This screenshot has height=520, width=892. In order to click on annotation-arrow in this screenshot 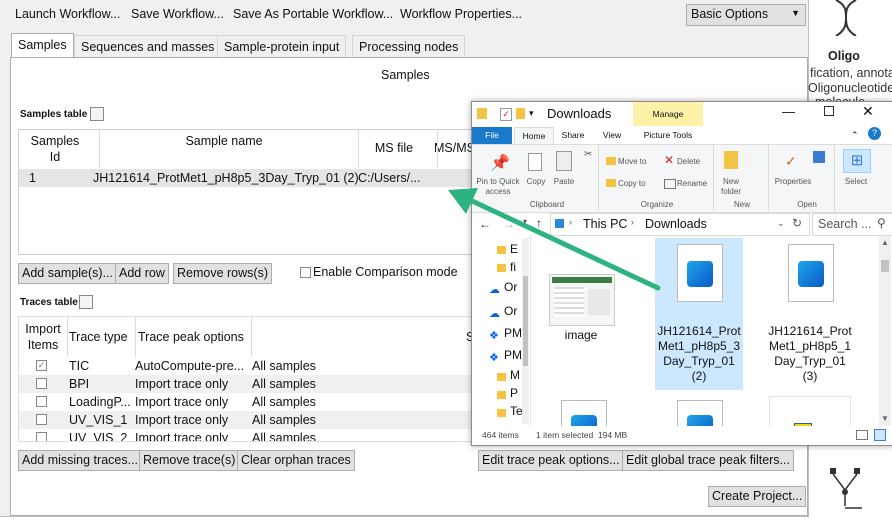, I will do `click(554, 239)`.